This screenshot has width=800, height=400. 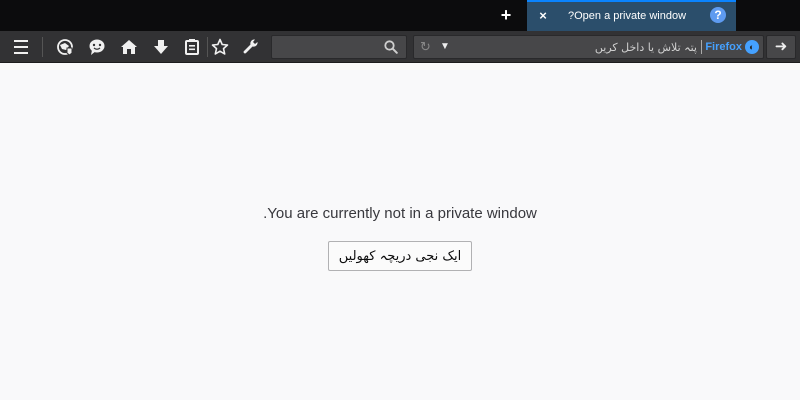 What do you see at coordinates (723, 47) in the screenshot?
I see `identity-label: Firefox` at bounding box center [723, 47].